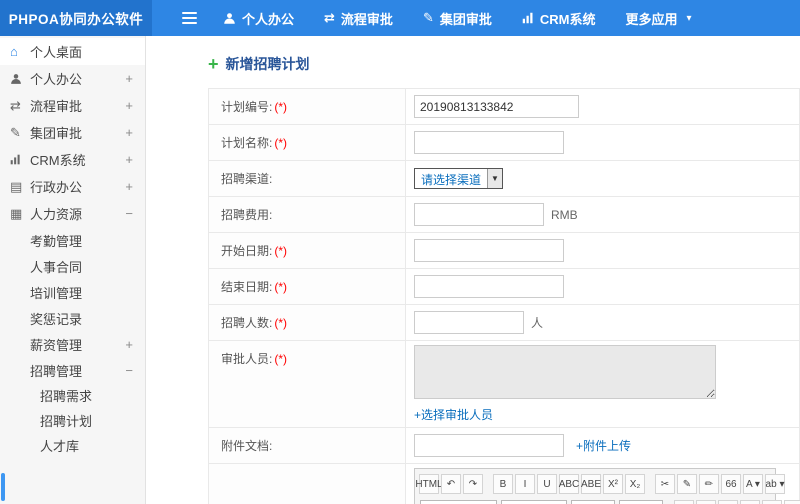 The height and width of the screenshot is (504, 800). Describe the element at coordinates (565, 372) in the screenshot. I see `approver-textarea` at that location.